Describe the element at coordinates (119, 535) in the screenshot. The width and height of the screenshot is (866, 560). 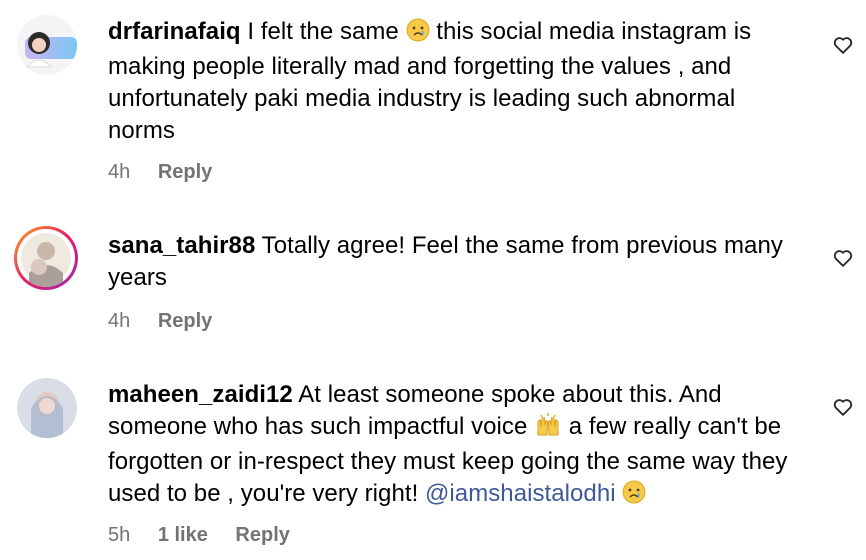
I see `comment-timestamp: 5h` at that location.